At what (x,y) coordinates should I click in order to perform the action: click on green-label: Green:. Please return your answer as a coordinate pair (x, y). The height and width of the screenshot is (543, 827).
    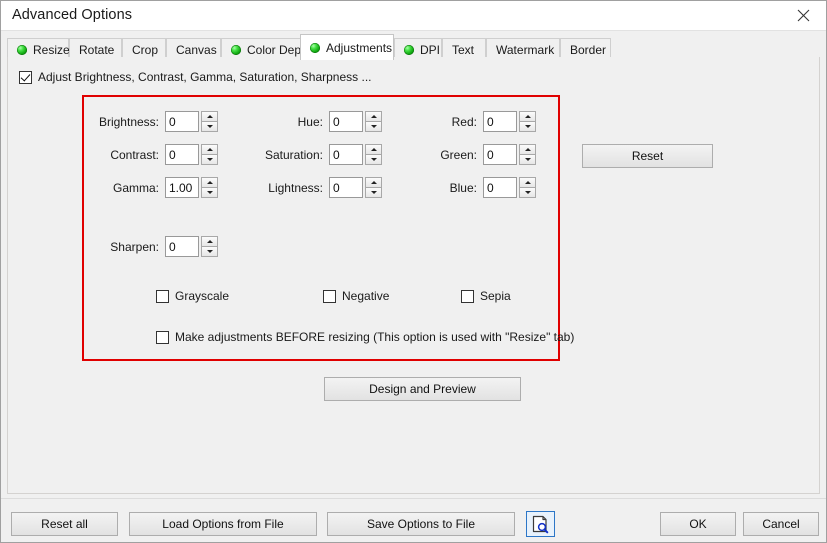
    Looking at the image, I should click on (458, 154).